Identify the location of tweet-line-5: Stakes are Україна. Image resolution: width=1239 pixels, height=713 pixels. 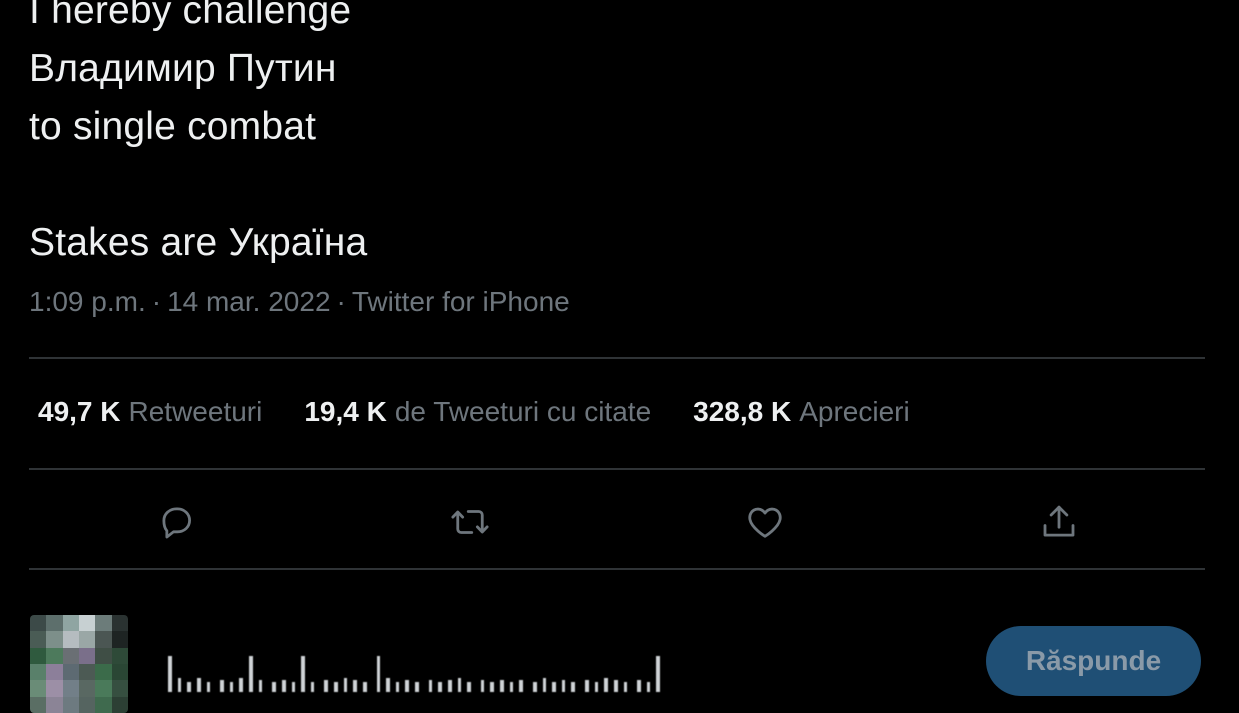
(198, 242).